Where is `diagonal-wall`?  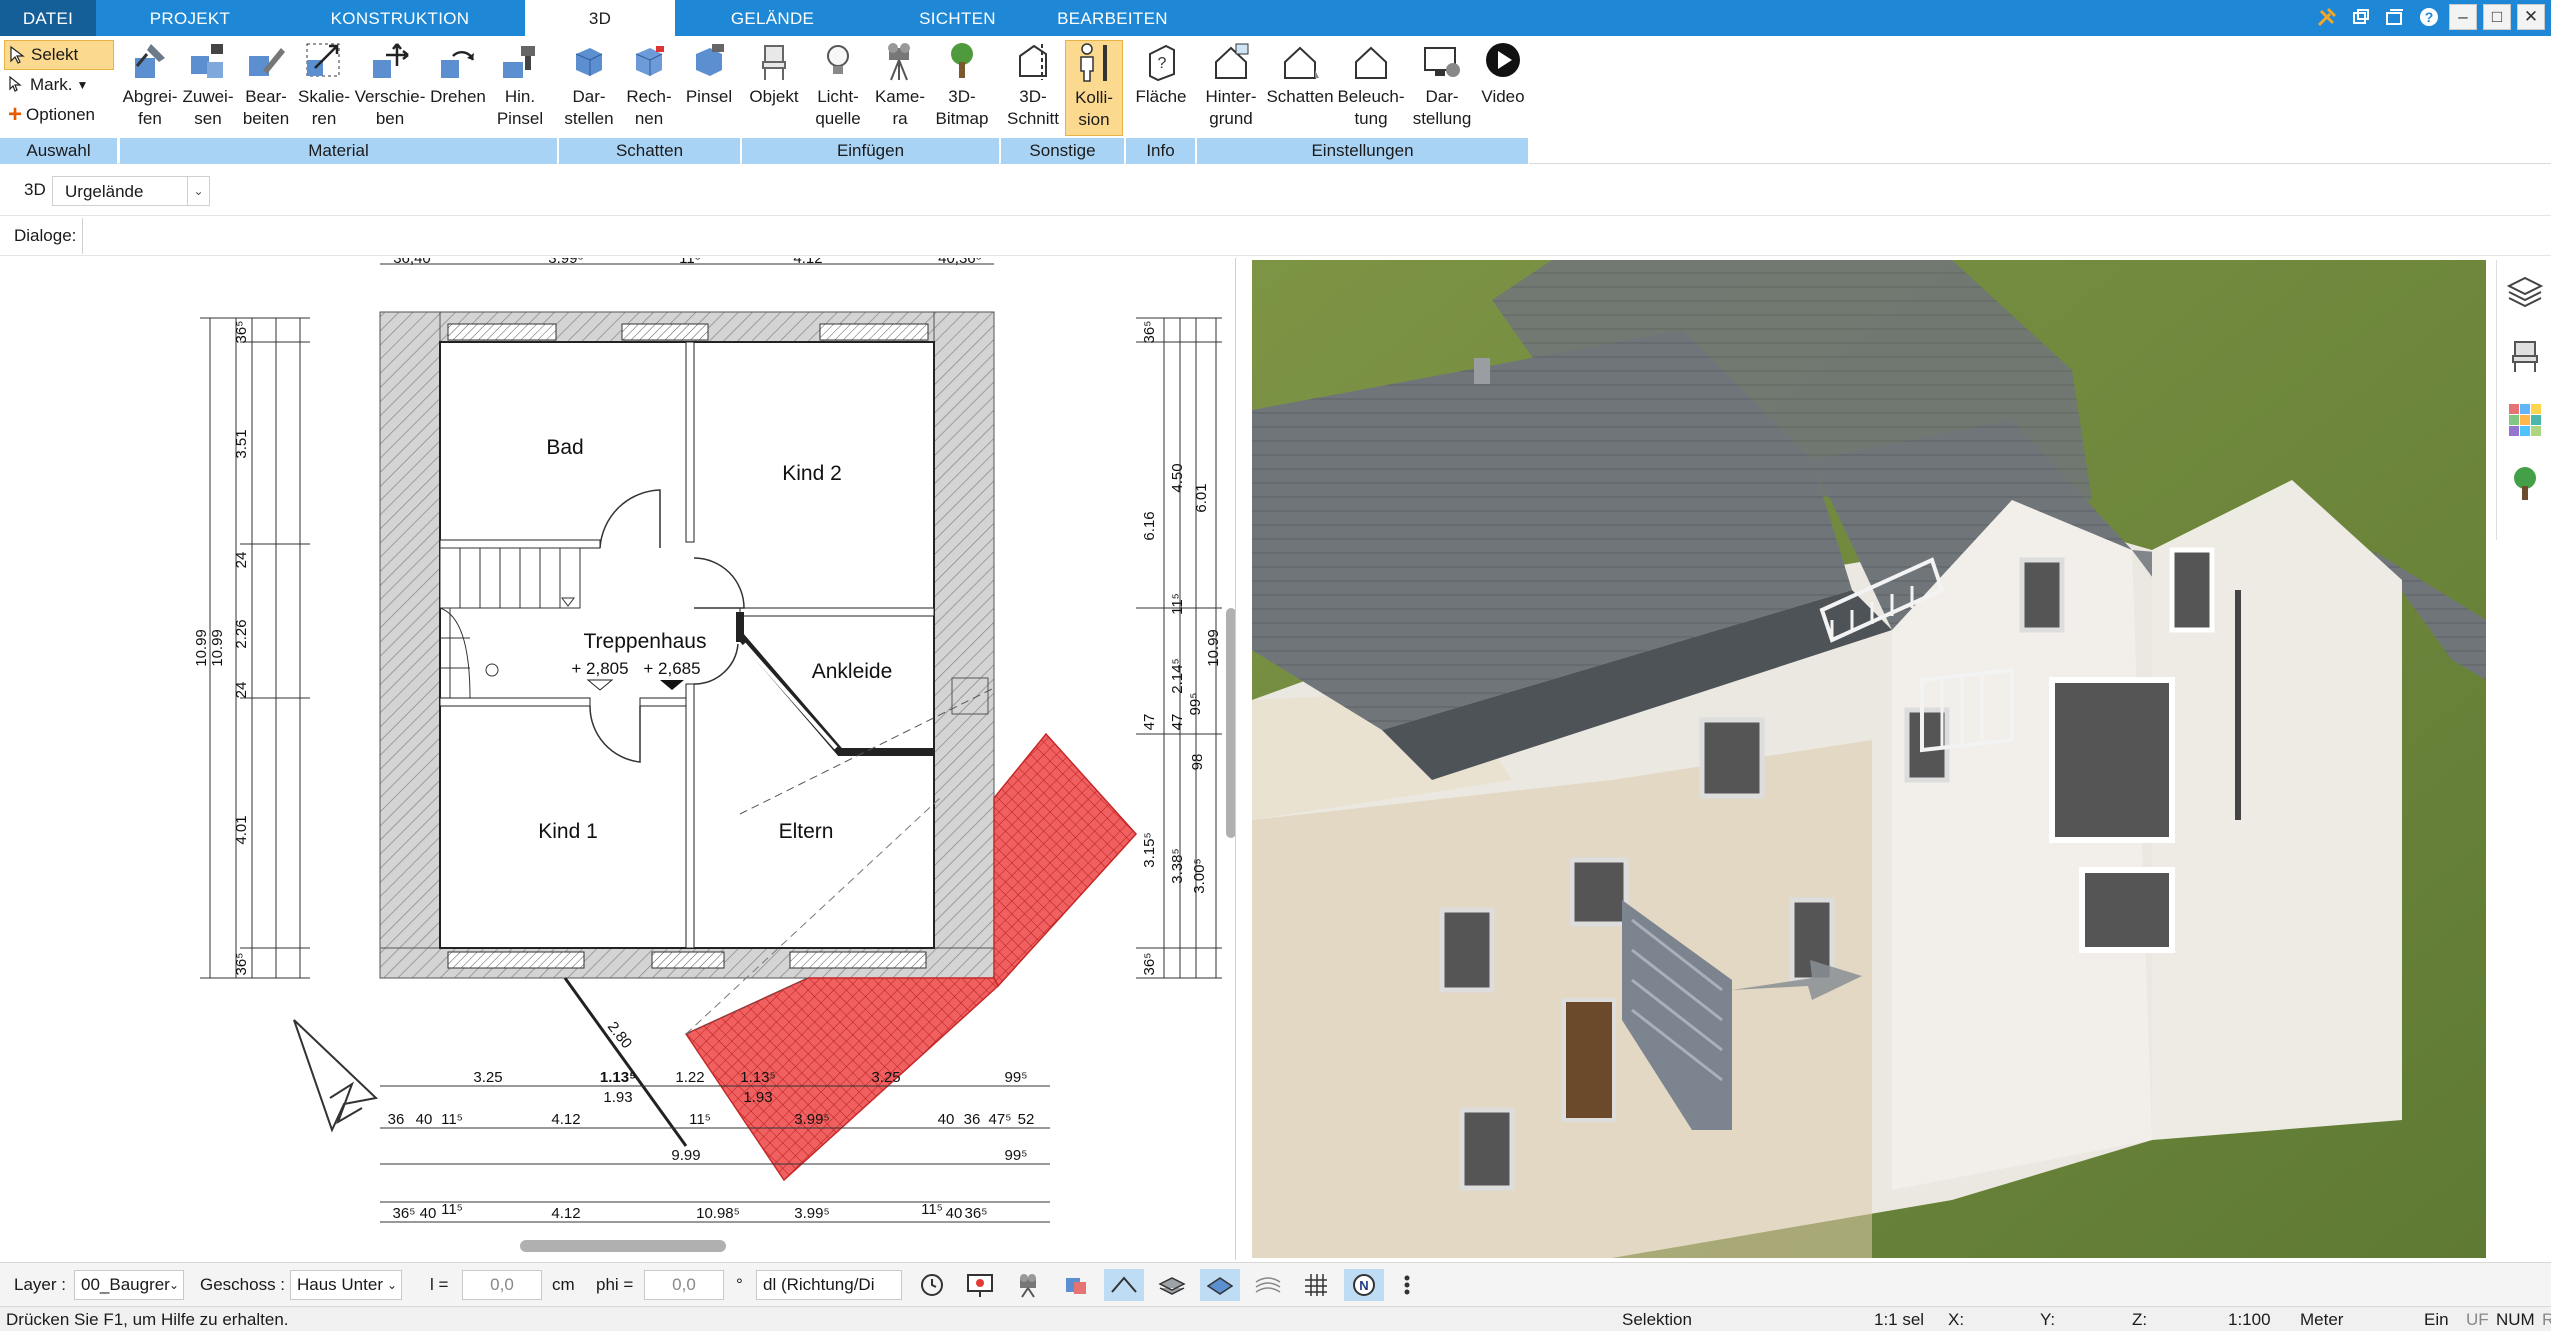 diagonal-wall is located at coordinates (625, 1062).